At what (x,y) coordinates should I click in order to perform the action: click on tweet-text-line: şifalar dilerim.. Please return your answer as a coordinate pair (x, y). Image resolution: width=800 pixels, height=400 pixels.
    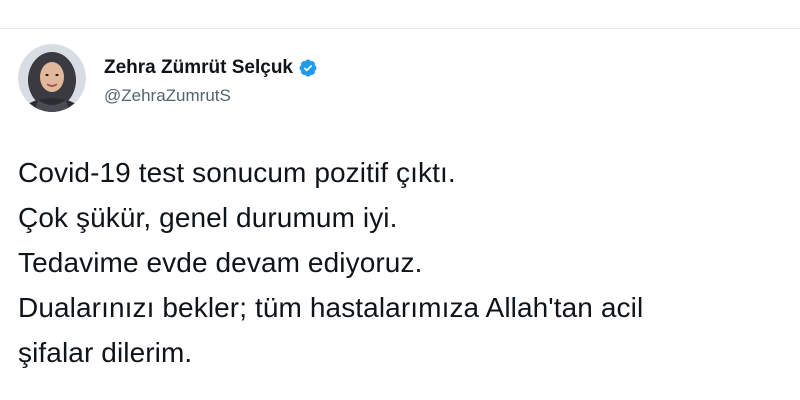
    Looking at the image, I should click on (105, 352).